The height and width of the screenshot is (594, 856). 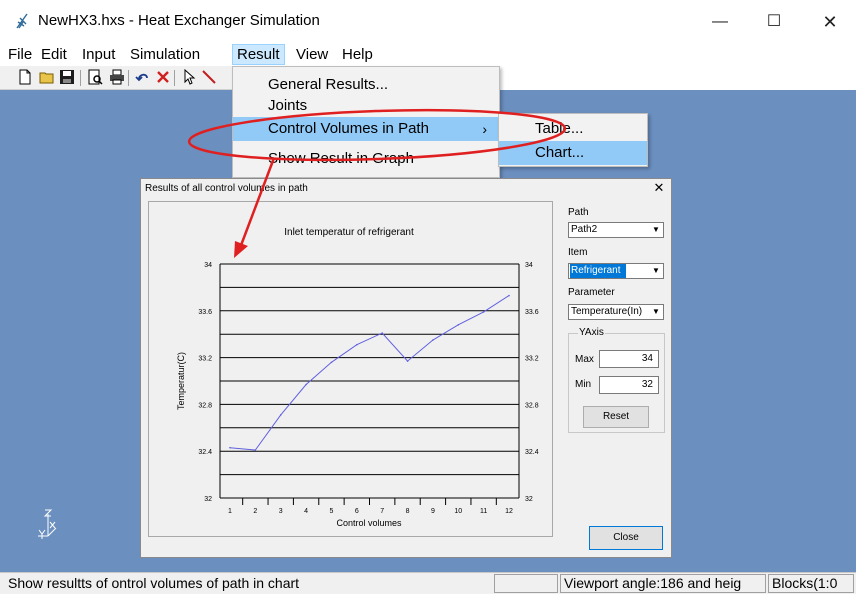 What do you see at coordinates (257, 203) in the screenshot?
I see `annotation-arrow-line` at bounding box center [257, 203].